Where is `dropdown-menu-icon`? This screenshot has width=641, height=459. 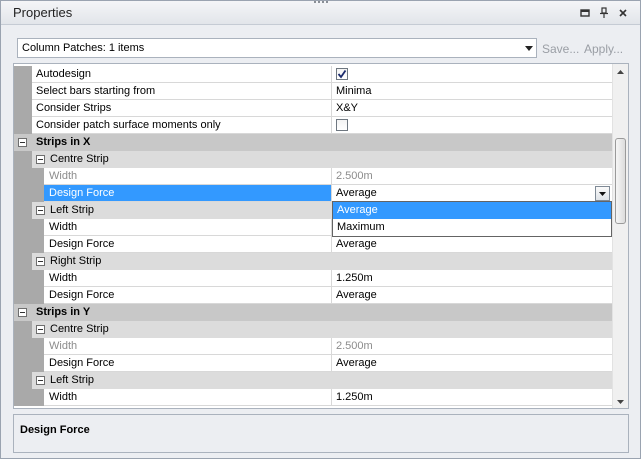
dropdown-menu-icon is located at coordinates (585, 13).